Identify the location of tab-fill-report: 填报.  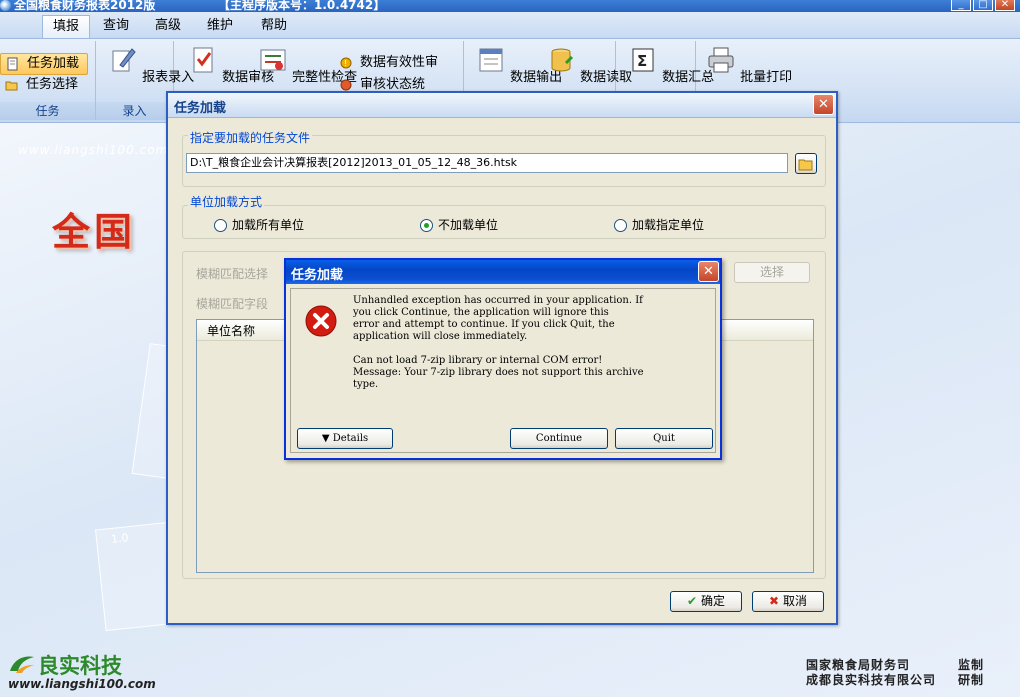
(66, 26).